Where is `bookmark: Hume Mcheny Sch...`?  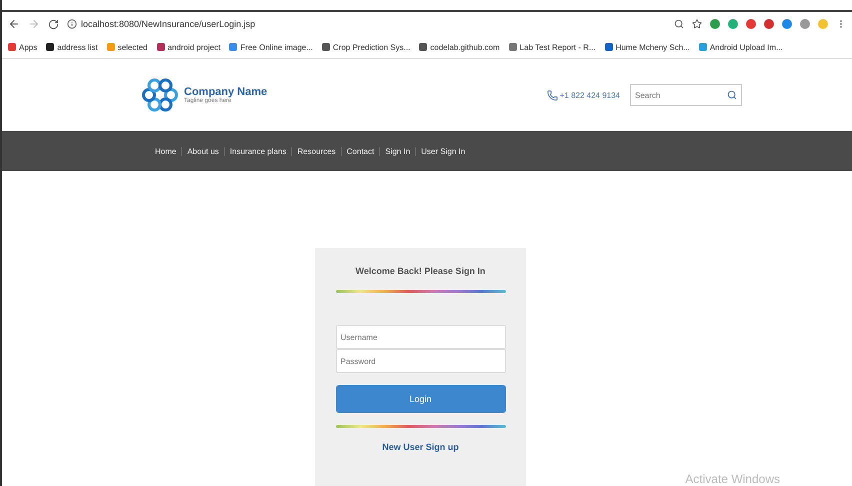 bookmark: Hume Mcheny Sch... is located at coordinates (647, 47).